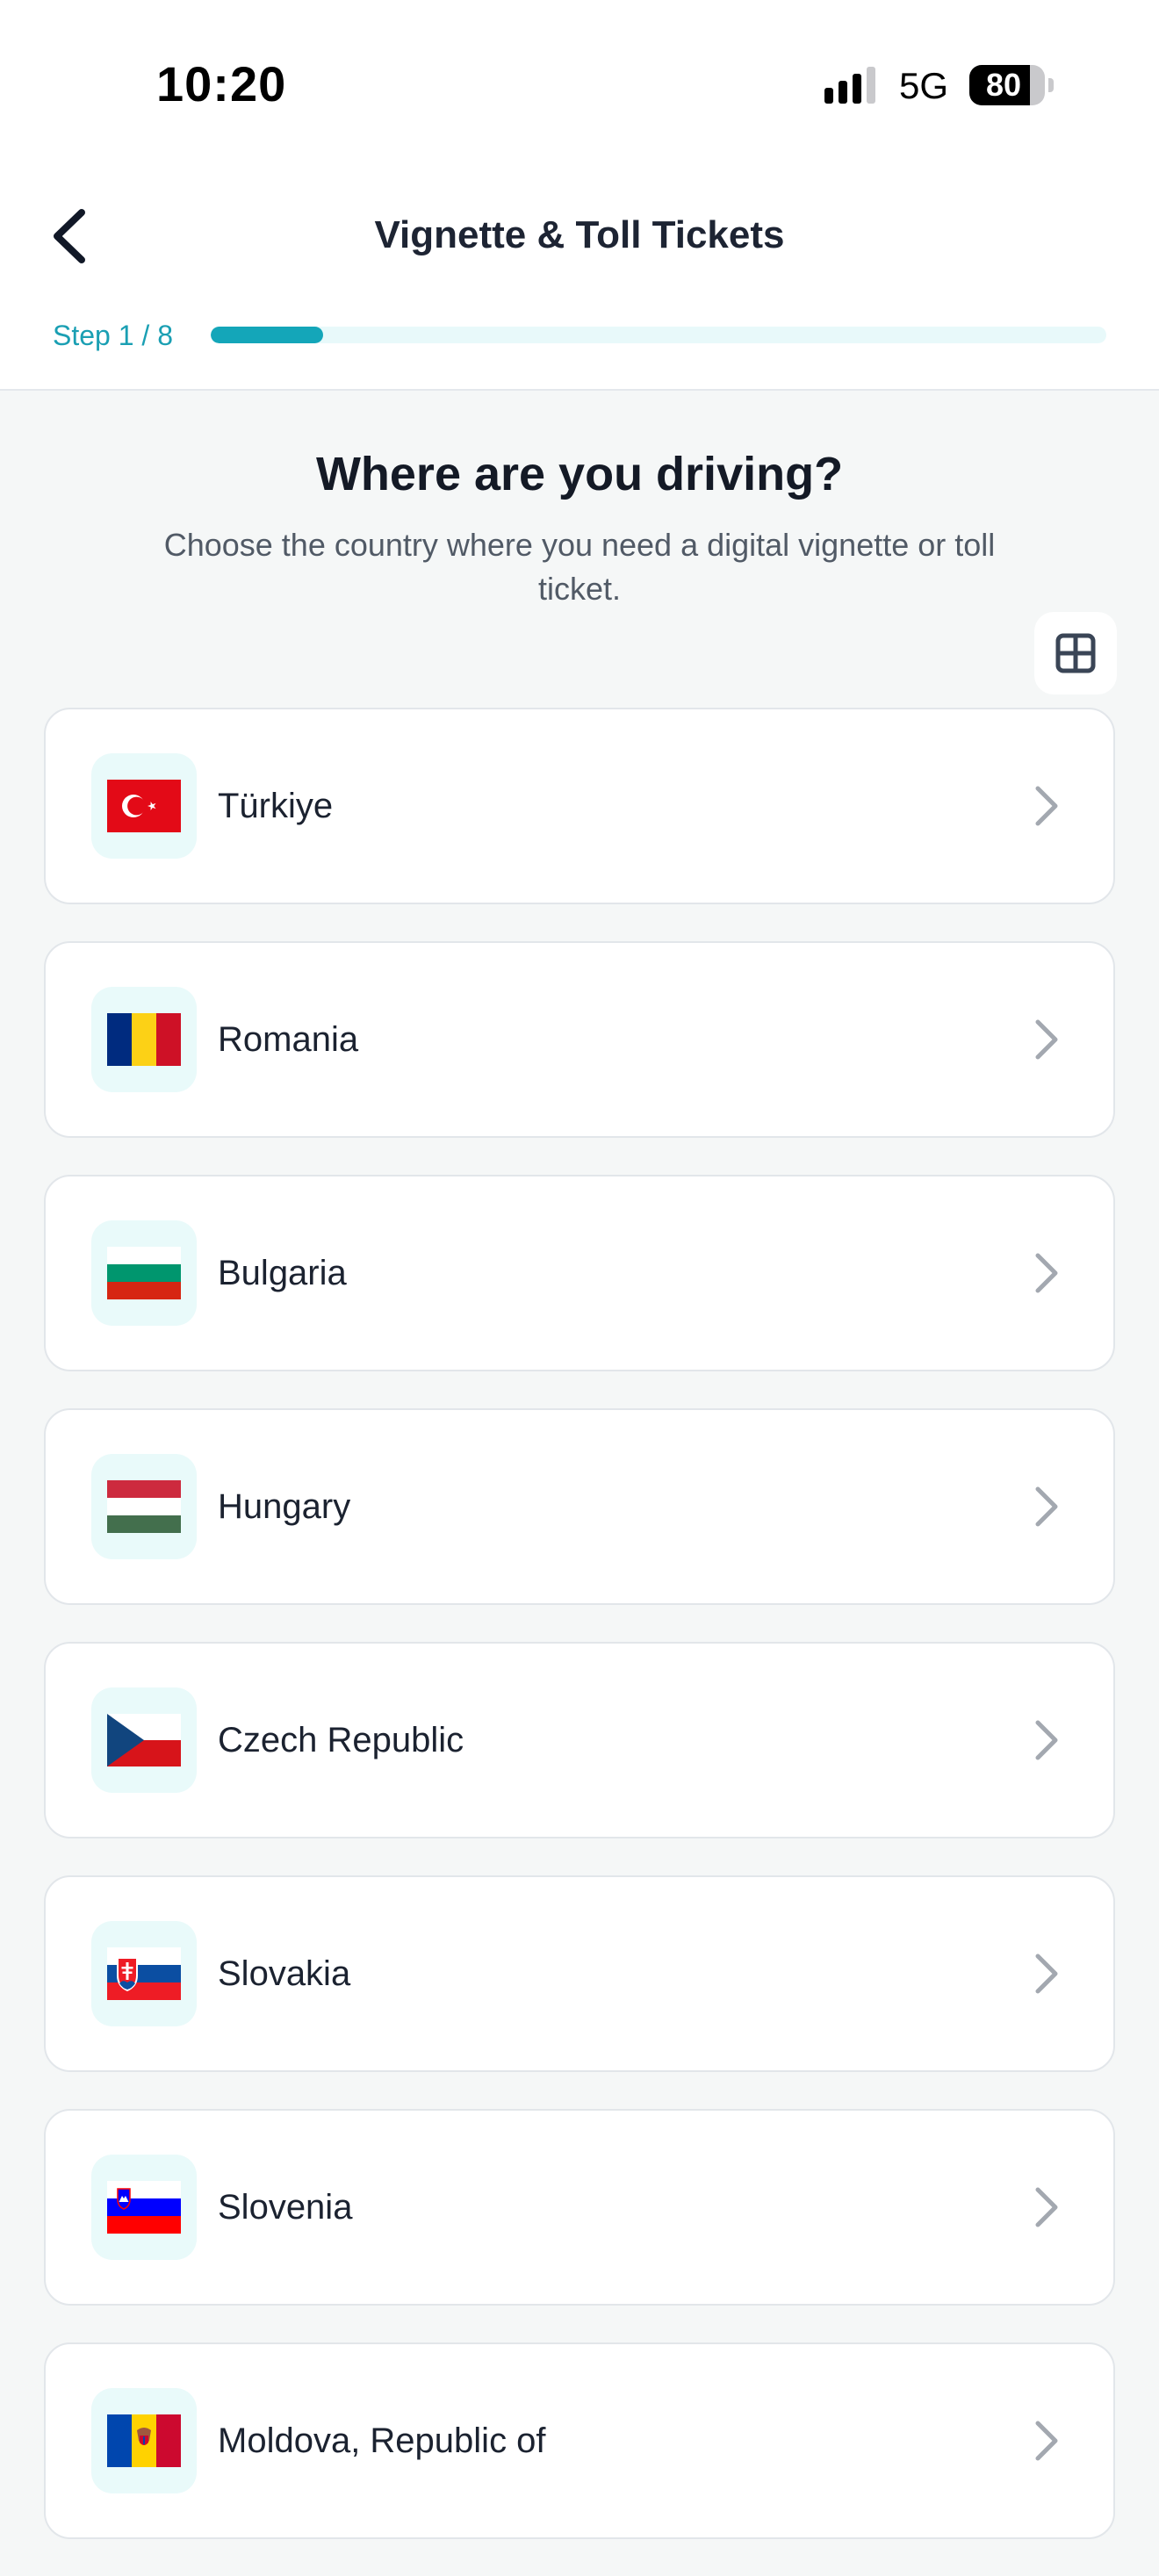 The height and width of the screenshot is (2576, 1159). What do you see at coordinates (382, 2440) in the screenshot?
I see `country-name: Moldova, Republic of` at bounding box center [382, 2440].